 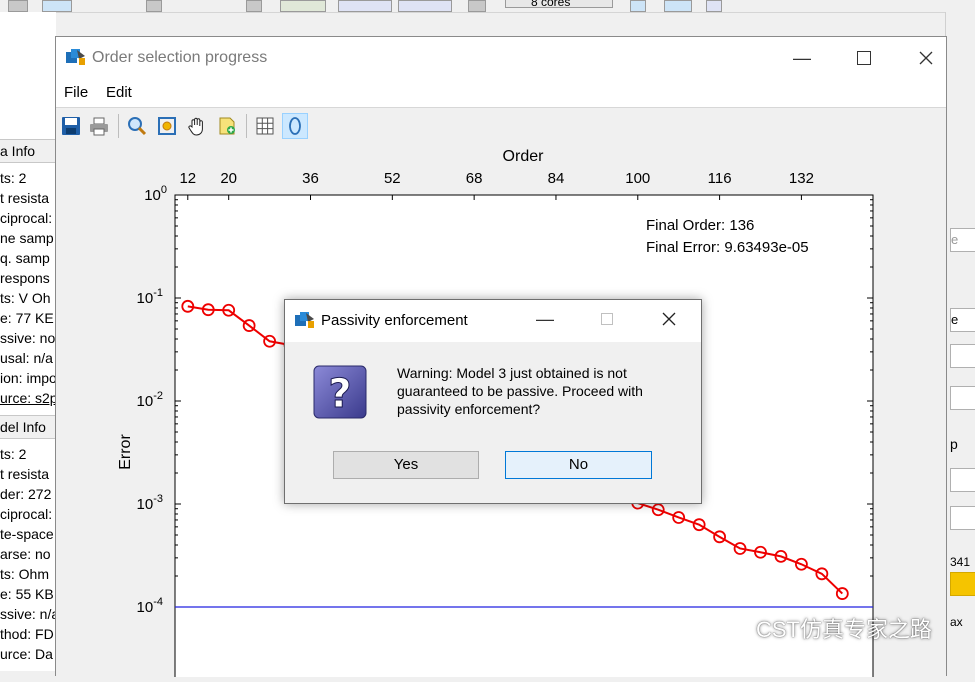 I want to click on menu-edit: Edit, so click(x=119, y=92).